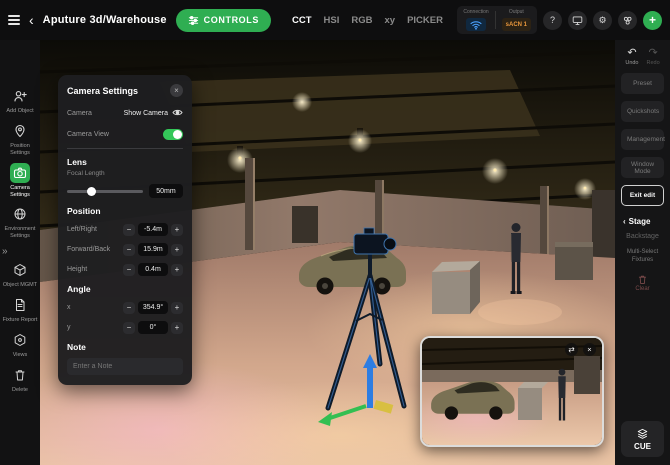 The height and width of the screenshot is (465, 670). What do you see at coordinates (389, 20) in the screenshot?
I see `tab-xy: xy` at bounding box center [389, 20].